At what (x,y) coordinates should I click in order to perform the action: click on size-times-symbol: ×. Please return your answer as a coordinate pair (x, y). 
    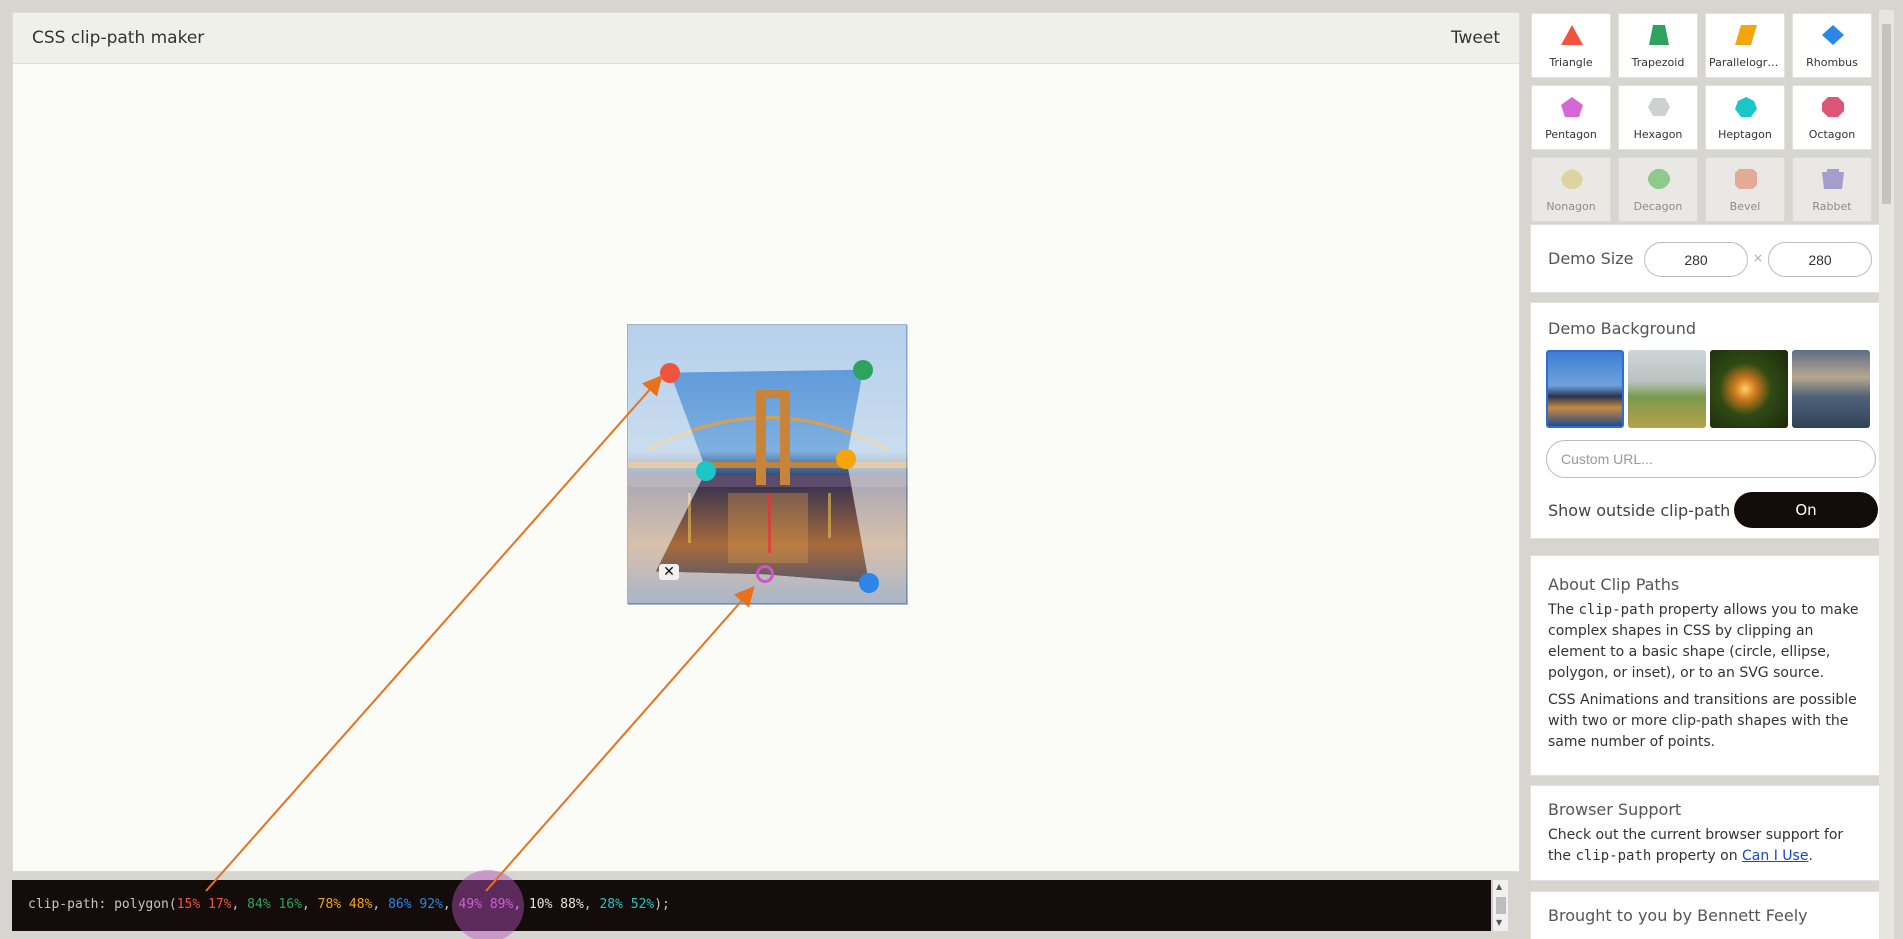
    Looking at the image, I should click on (1758, 258).